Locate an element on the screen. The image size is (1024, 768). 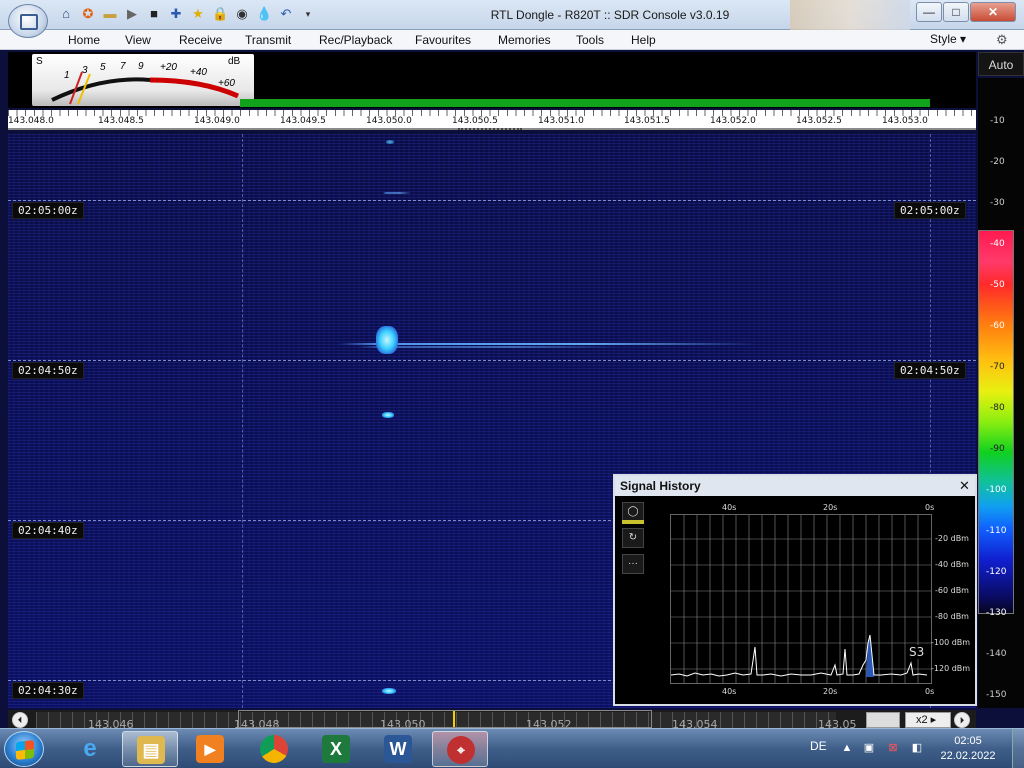
star-icon: ★ is located at coordinates (198, 14).